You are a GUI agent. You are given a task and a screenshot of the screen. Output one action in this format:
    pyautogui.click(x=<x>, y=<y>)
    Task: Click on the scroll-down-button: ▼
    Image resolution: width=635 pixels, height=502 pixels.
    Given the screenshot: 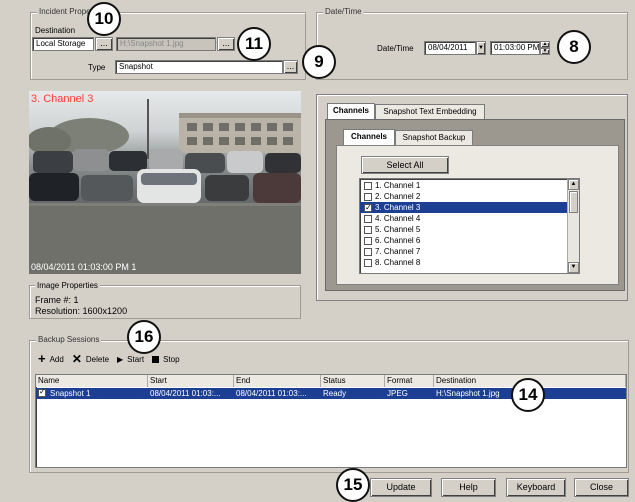 What is the action you would take?
    pyautogui.click(x=573, y=267)
    